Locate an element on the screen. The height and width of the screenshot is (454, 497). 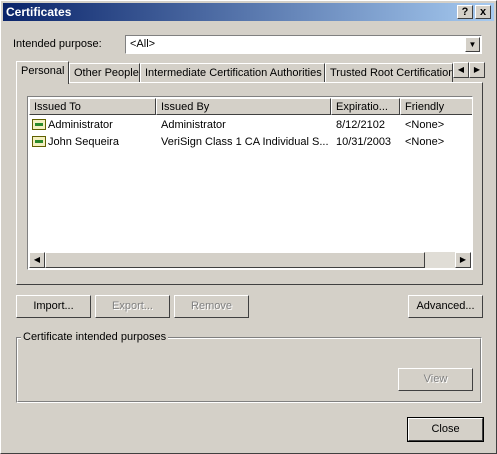
intended-purpose-label: Intended purpose: is located at coordinates (57, 44).